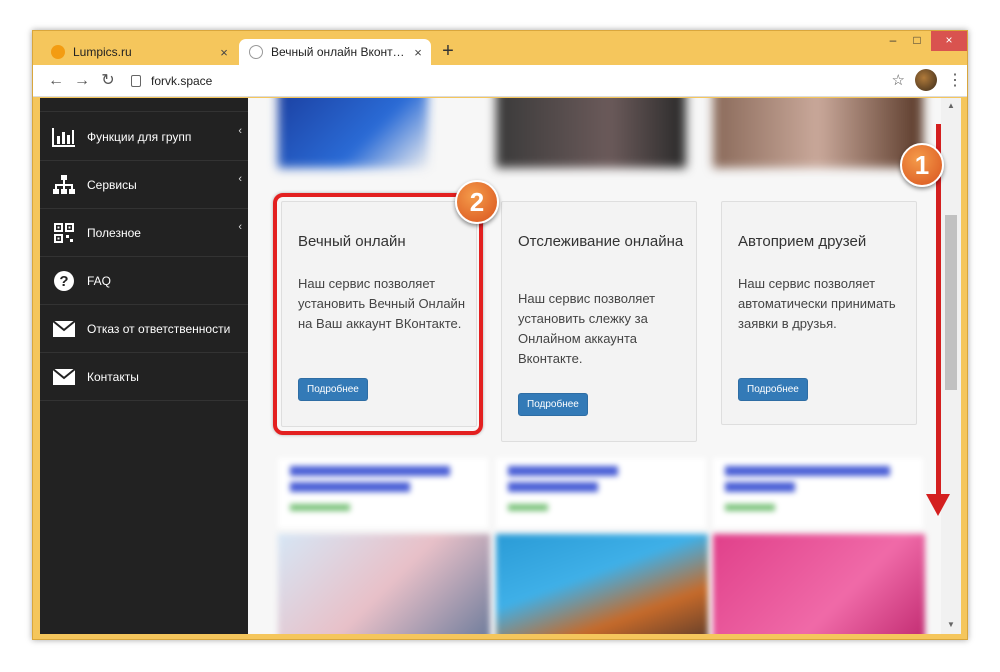 Image resolution: width=1000 pixels, height=672 pixels. What do you see at coordinates (926, 80) in the screenshot?
I see `profile-avatar` at bounding box center [926, 80].